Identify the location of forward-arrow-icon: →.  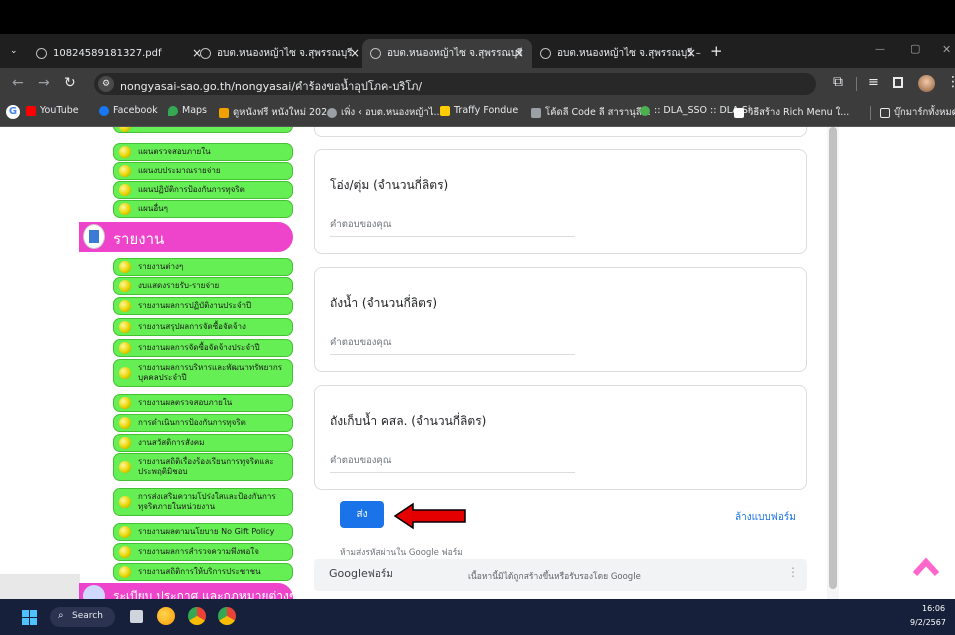
(44, 83).